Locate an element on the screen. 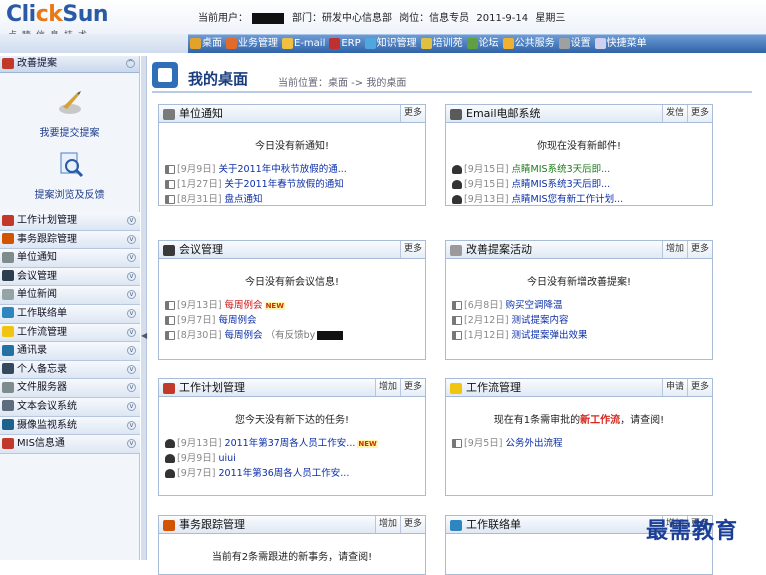  sidebar-header: 改善提案 ^ is located at coordinates (69, 64).